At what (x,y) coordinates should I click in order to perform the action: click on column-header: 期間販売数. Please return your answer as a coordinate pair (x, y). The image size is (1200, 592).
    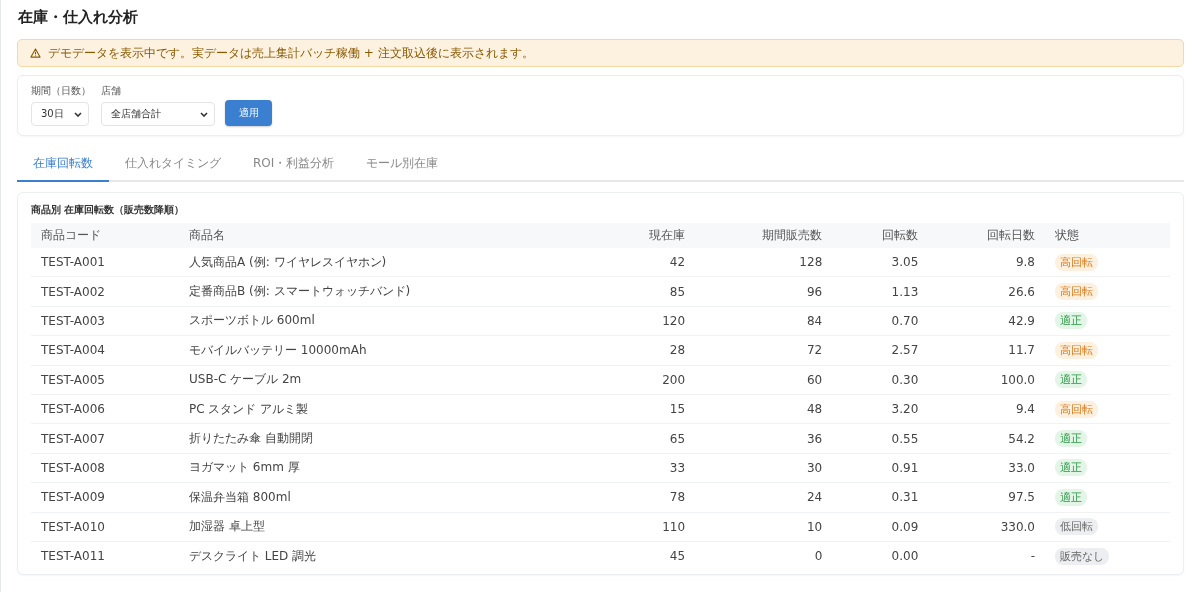
    Looking at the image, I should click on (792, 235).